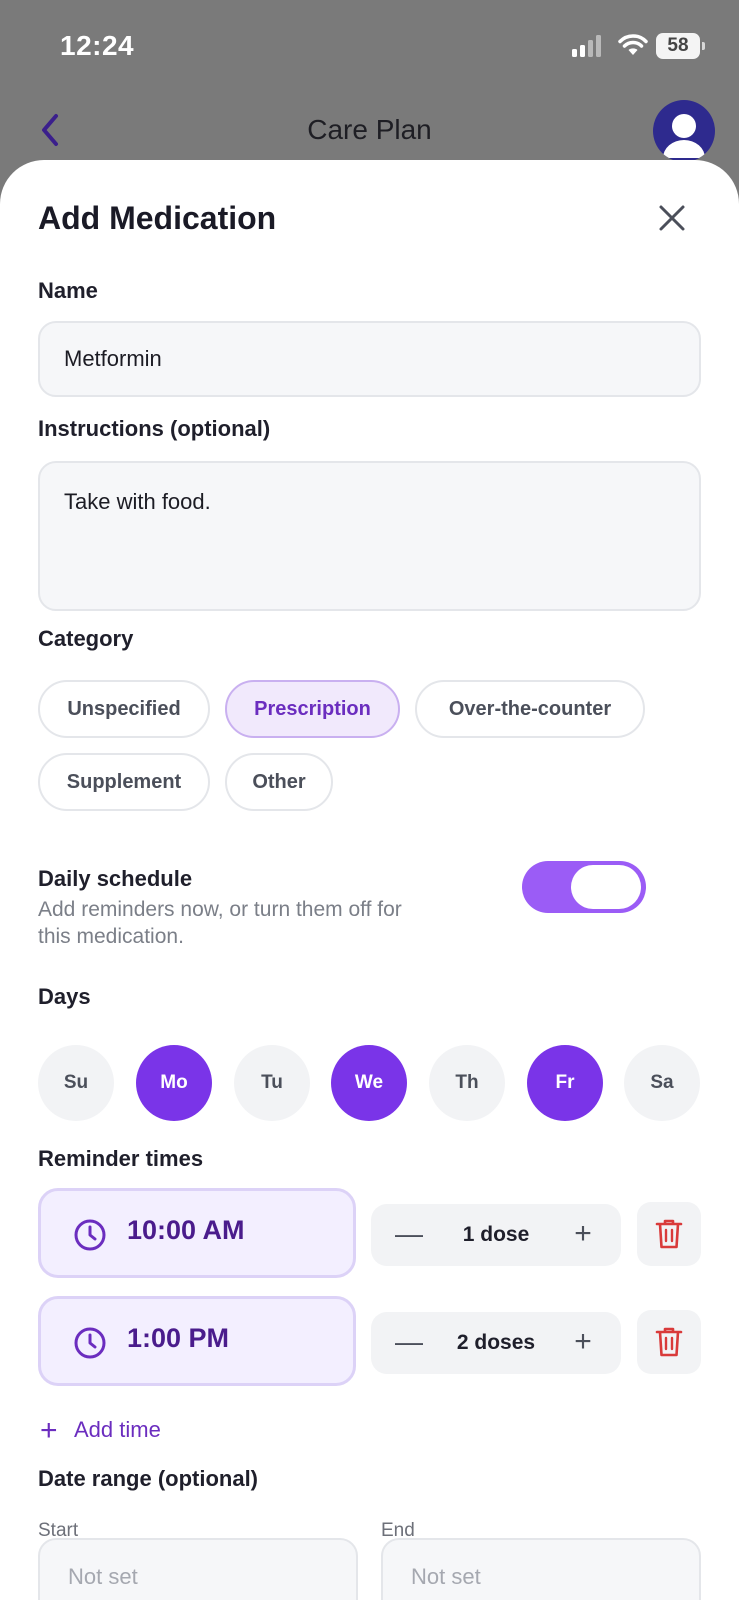  Describe the element at coordinates (279, 782) in the screenshot. I see `category-chip-other: Other` at that location.